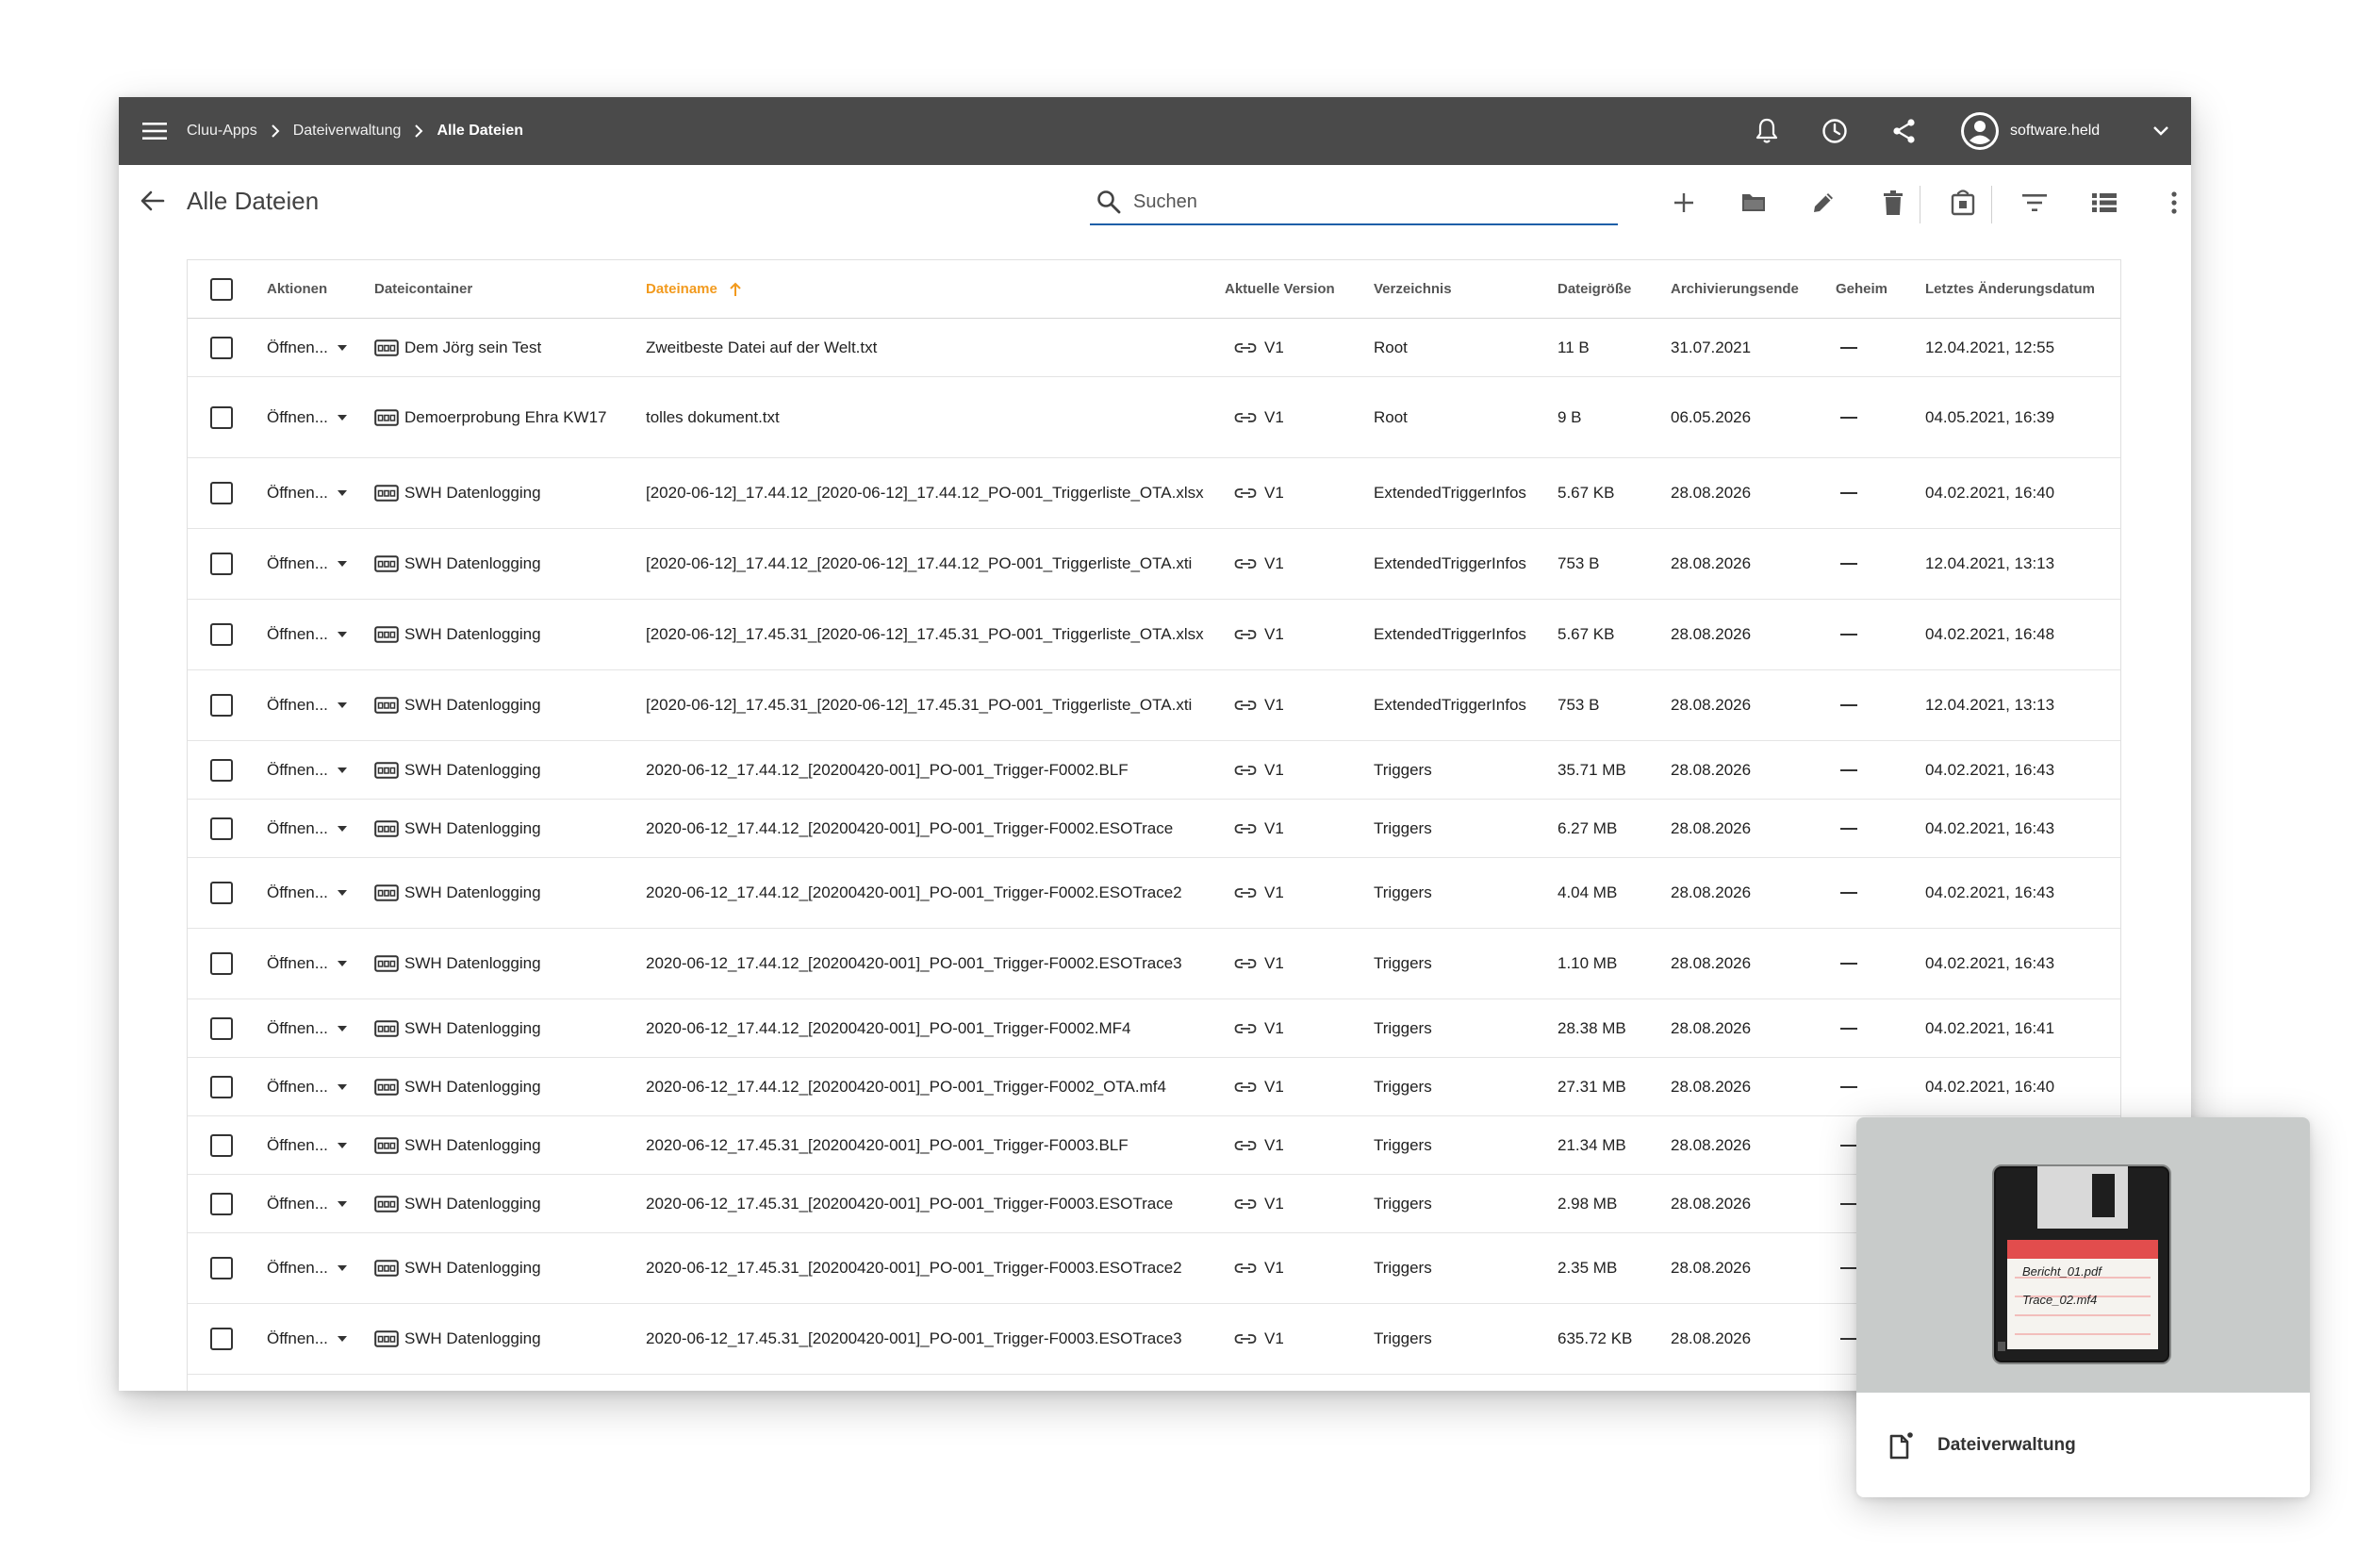 This screenshot has width=2357, height=1568. I want to click on column-header-version: Aktuelle Version, so click(1280, 289).